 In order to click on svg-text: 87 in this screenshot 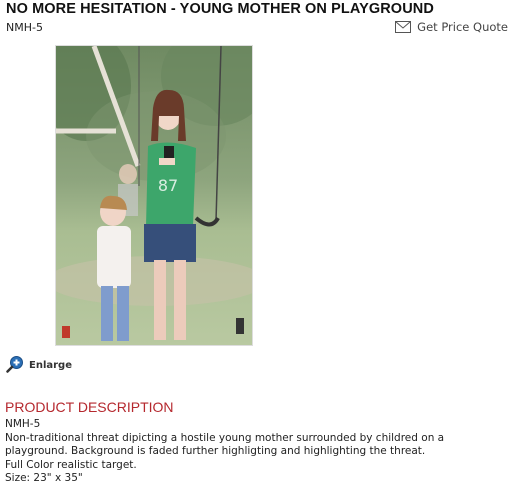, I will do `click(168, 185)`.